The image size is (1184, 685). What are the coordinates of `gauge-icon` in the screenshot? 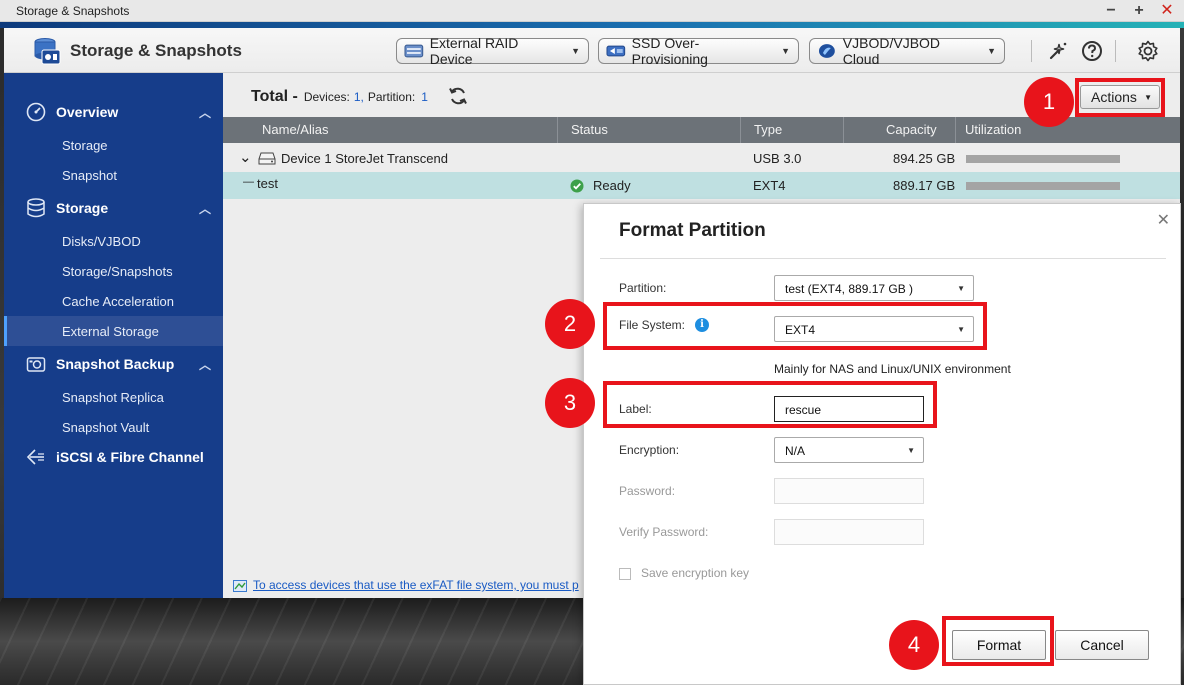 It's located at (36, 112).